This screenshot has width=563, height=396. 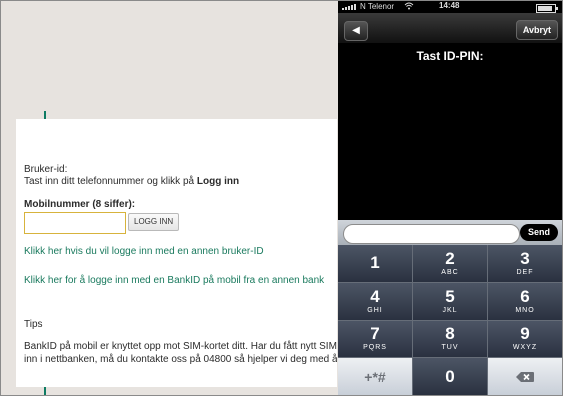 I want to click on key-9: 9 WXYZ, so click(x=525, y=339).